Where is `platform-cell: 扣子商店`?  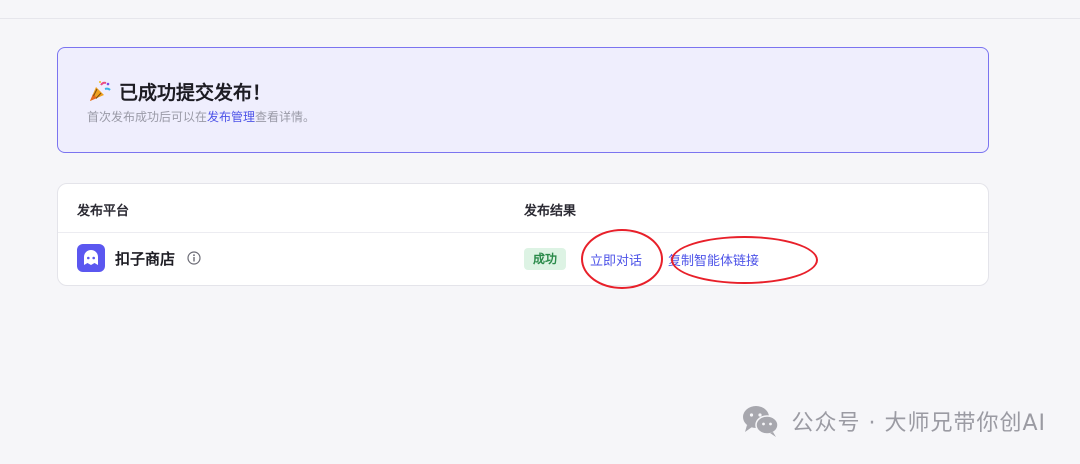
platform-cell: 扣子商店 is located at coordinates (139, 258).